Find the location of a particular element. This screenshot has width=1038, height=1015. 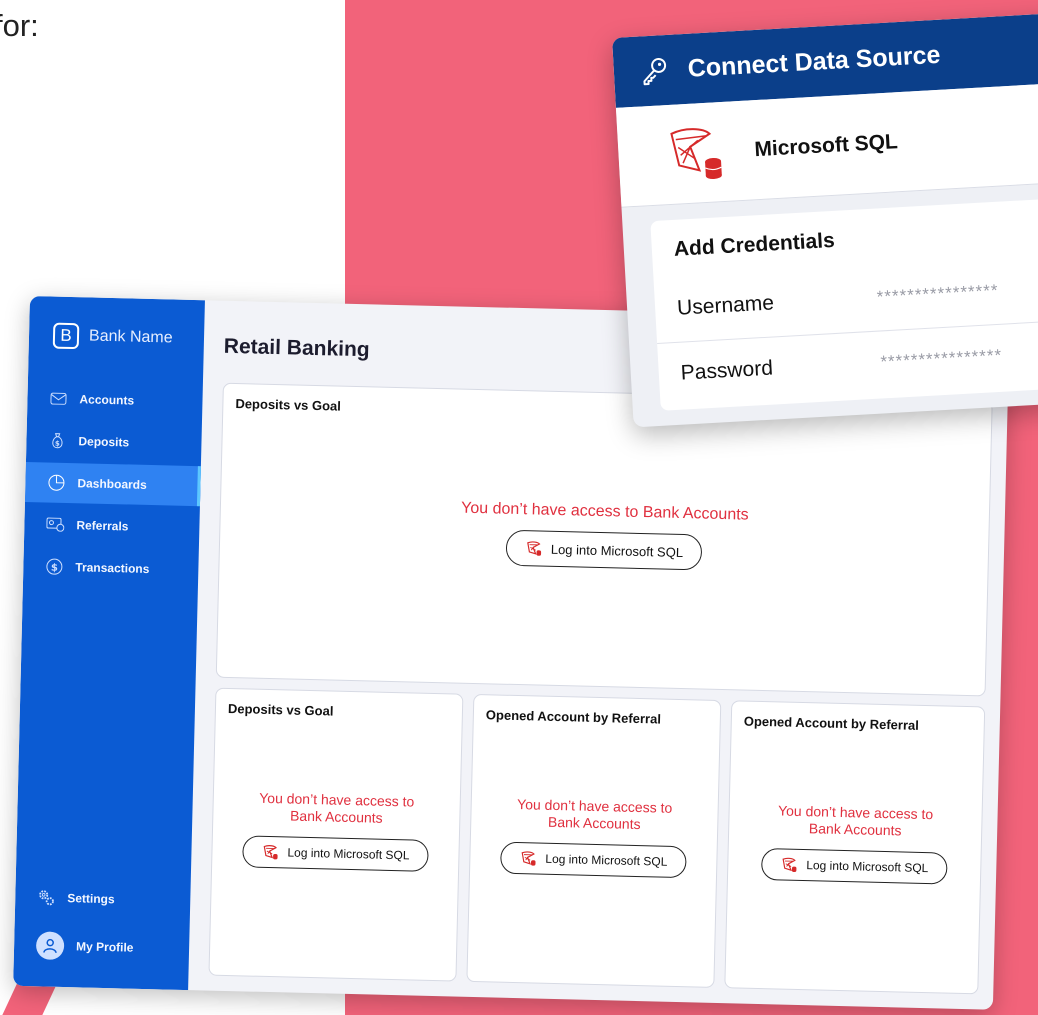

password-label: Password is located at coordinates (727, 370).